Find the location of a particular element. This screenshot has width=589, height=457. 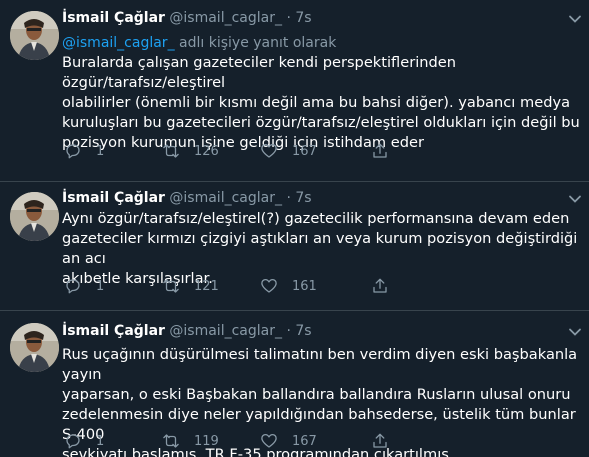

tweet-actions: 1 121 161 is located at coordinates (224, 286).